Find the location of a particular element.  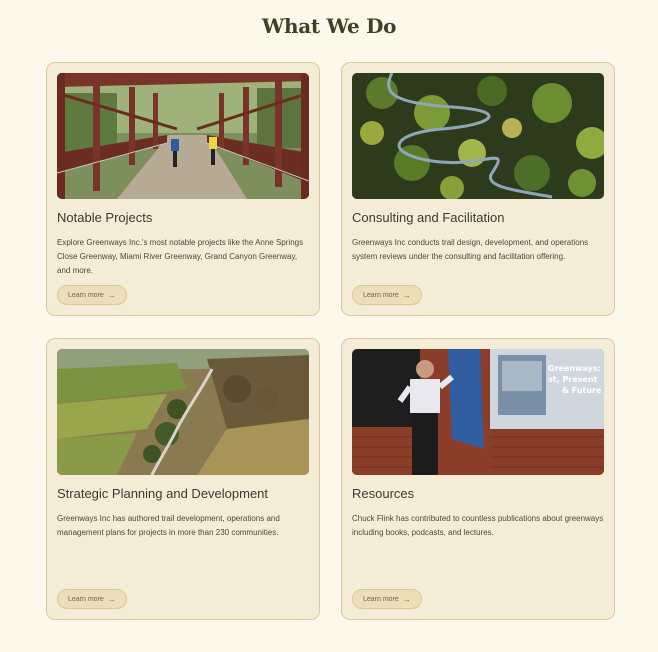

slide-text-line: & Future is located at coordinates (582, 390).